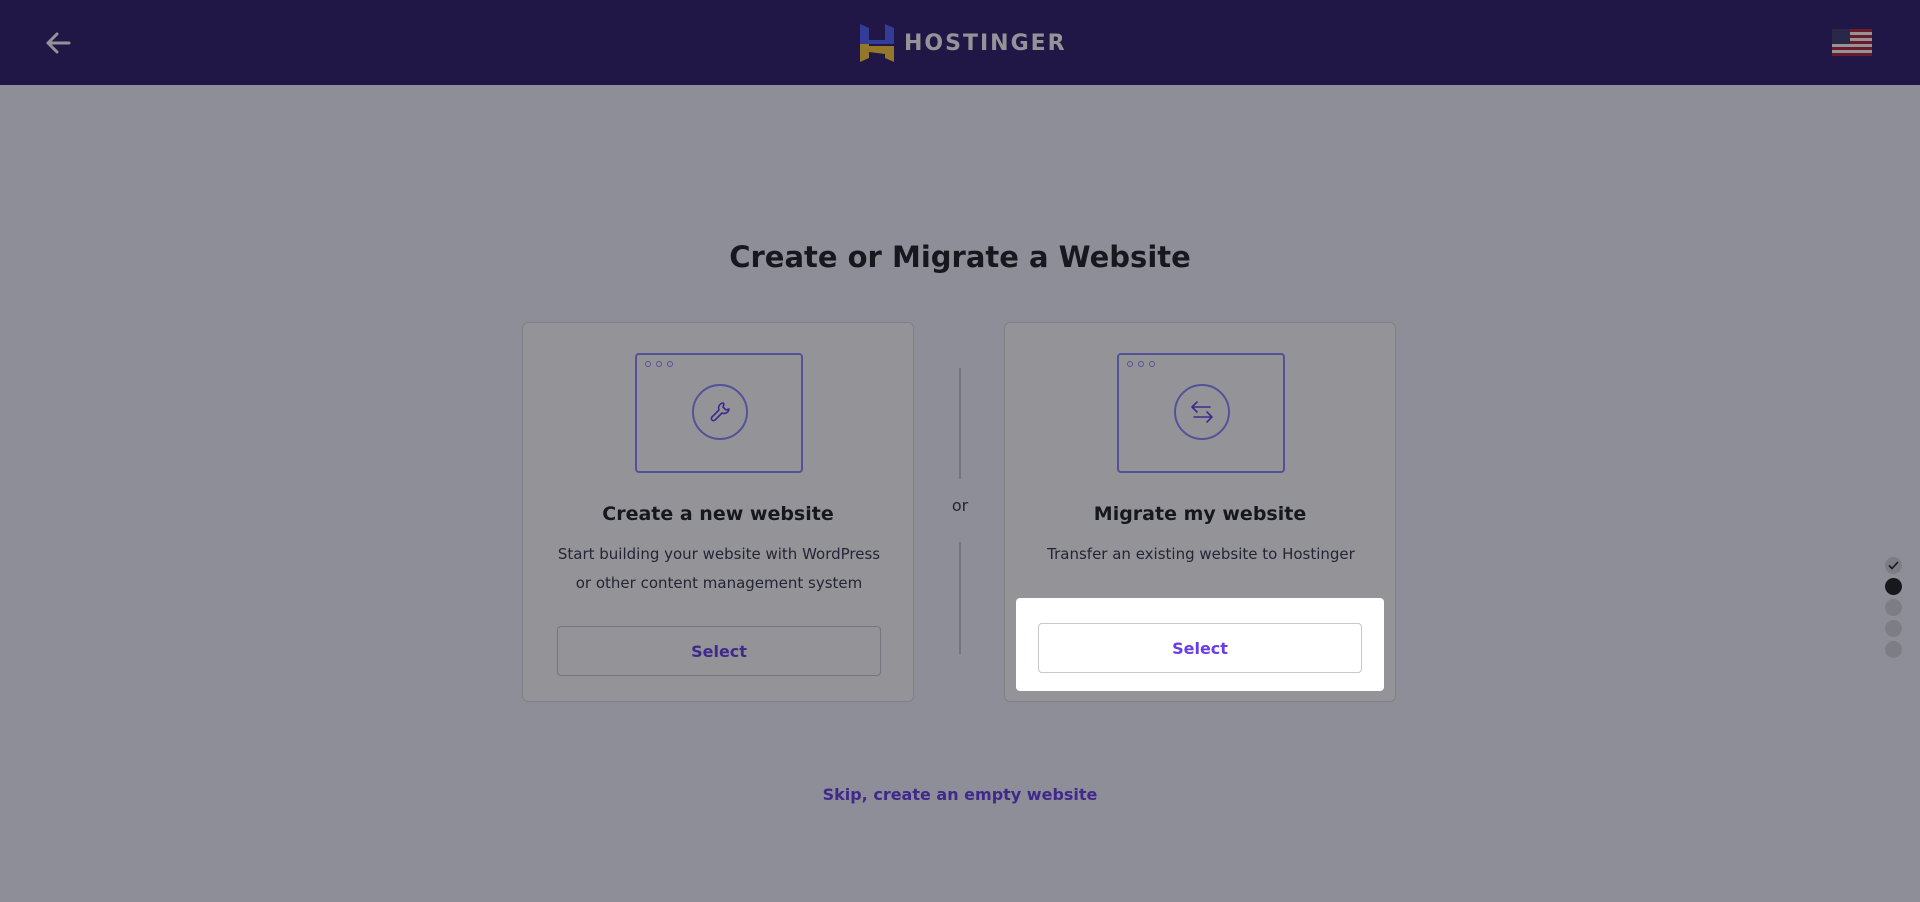 This screenshot has height=902, width=1920. What do you see at coordinates (960, 794) in the screenshot?
I see `skip-empty-website-link: Skip, create an empty website` at bounding box center [960, 794].